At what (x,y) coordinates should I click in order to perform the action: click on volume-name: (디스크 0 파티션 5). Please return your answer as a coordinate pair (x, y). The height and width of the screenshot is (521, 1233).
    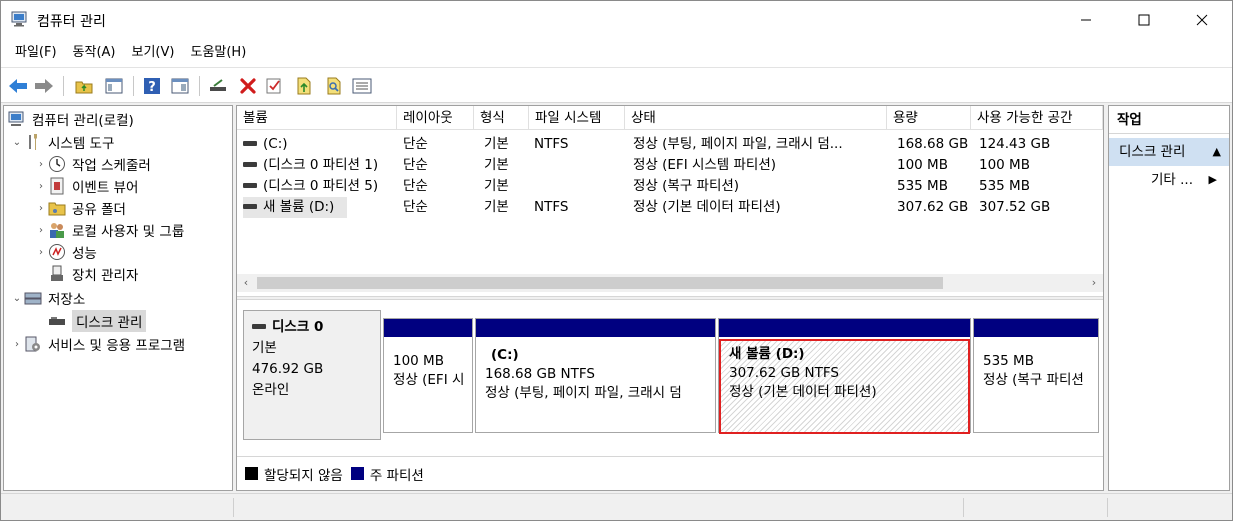
    Looking at the image, I should click on (321, 186).